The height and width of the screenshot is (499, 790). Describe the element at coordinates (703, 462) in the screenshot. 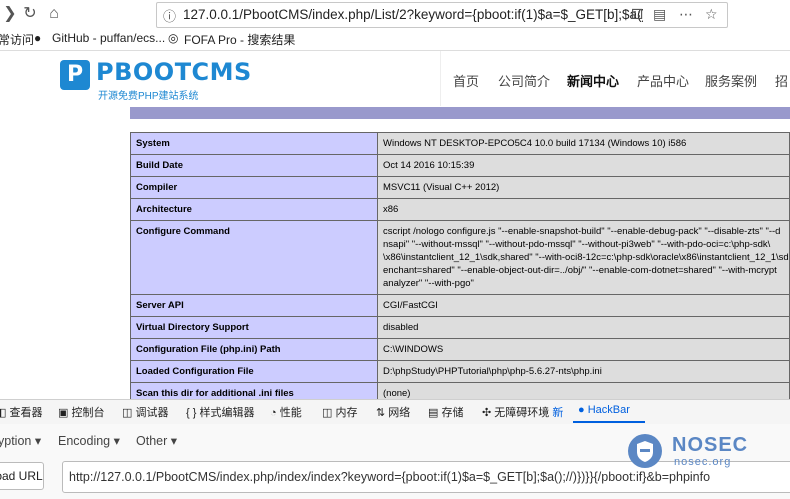

I see `nosec-subtitle: nosec.org` at that location.